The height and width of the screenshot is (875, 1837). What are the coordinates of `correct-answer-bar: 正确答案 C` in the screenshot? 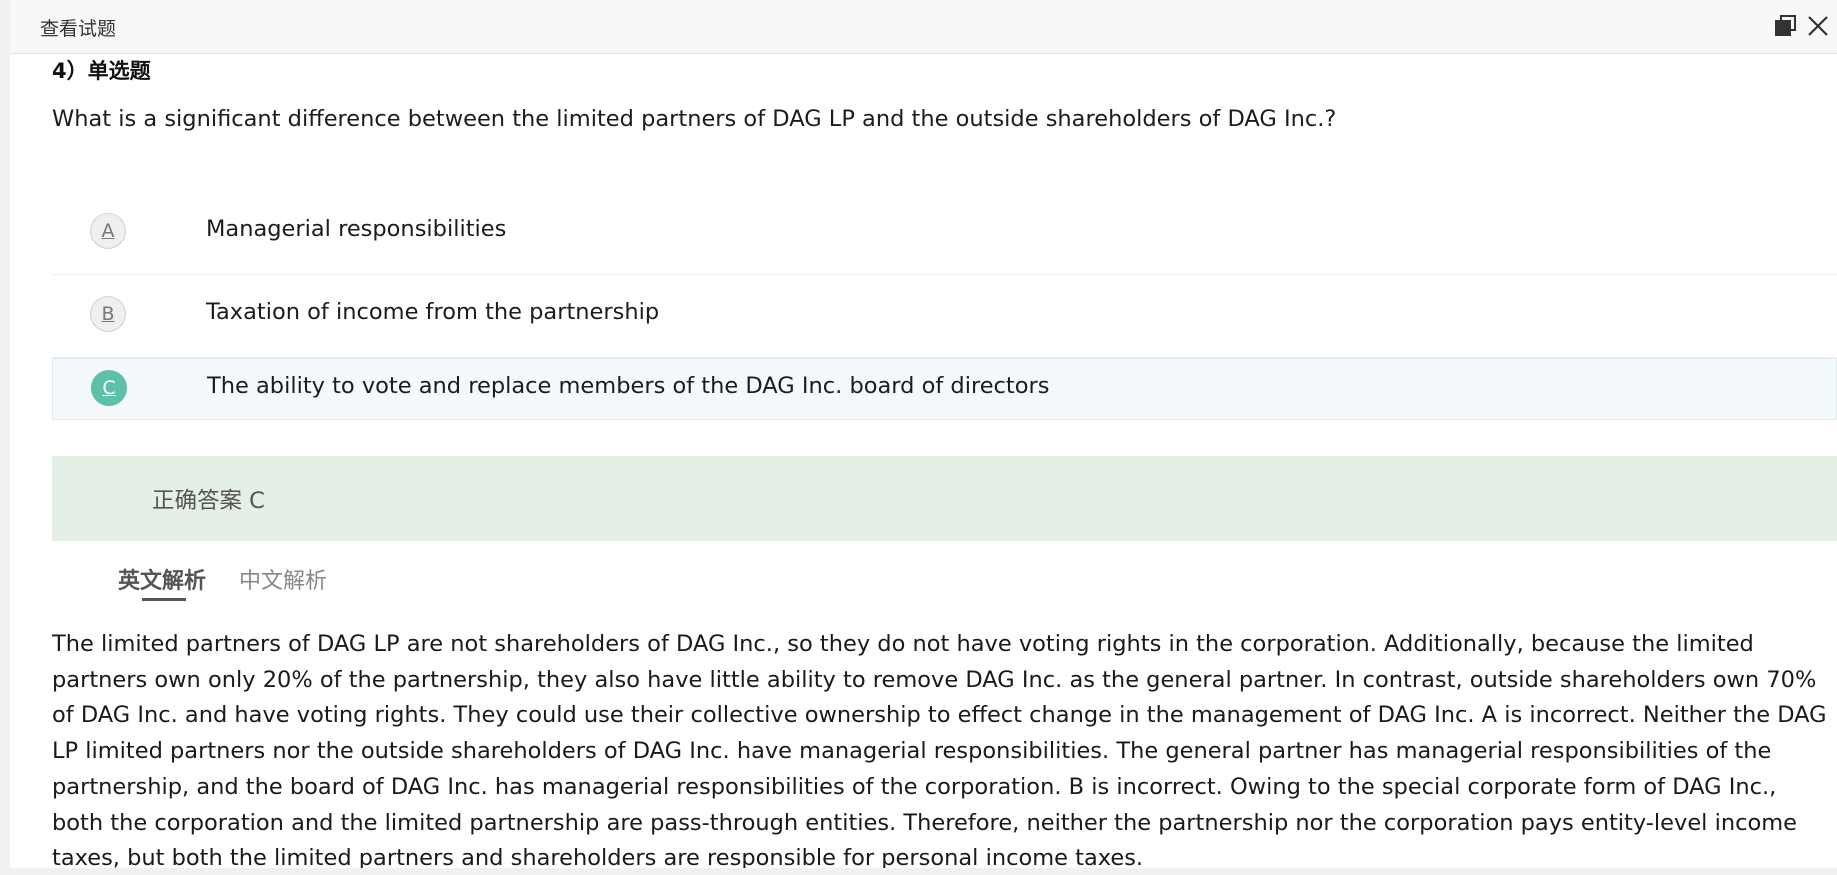 It's located at (944, 498).